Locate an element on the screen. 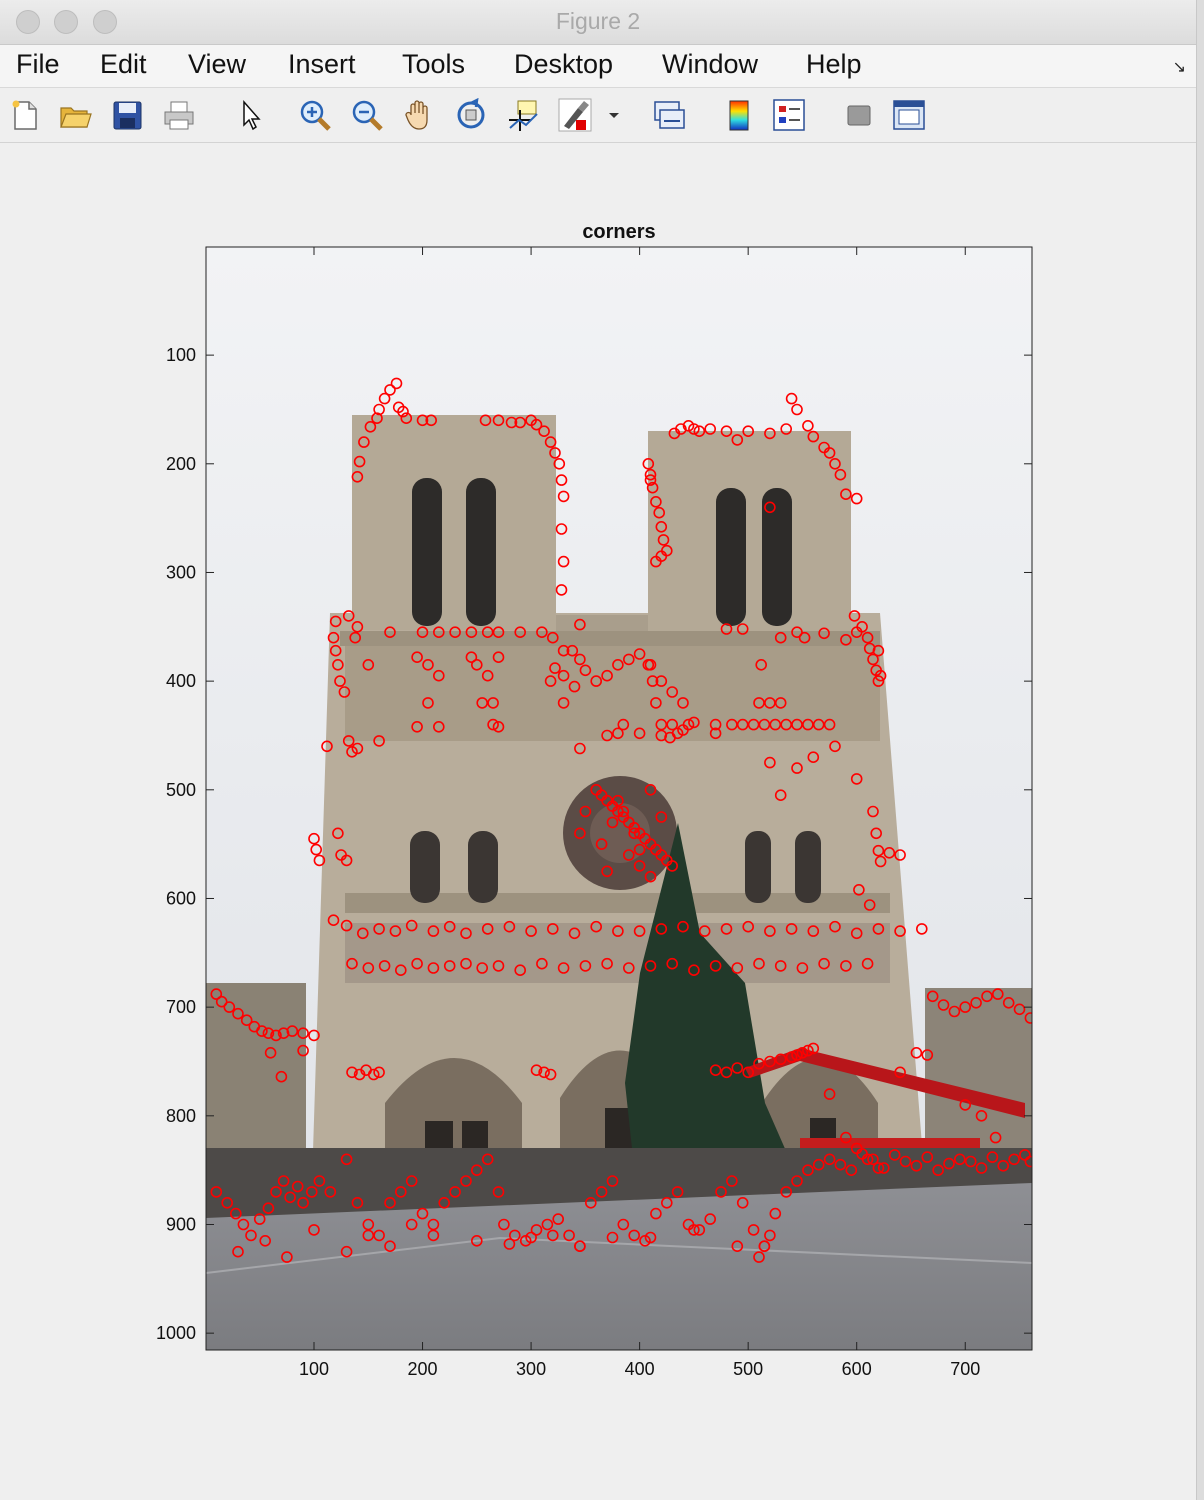 The width and height of the screenshot is (1204, 1500). hide-plot-tools-icon is located at coordinates (859, 115).